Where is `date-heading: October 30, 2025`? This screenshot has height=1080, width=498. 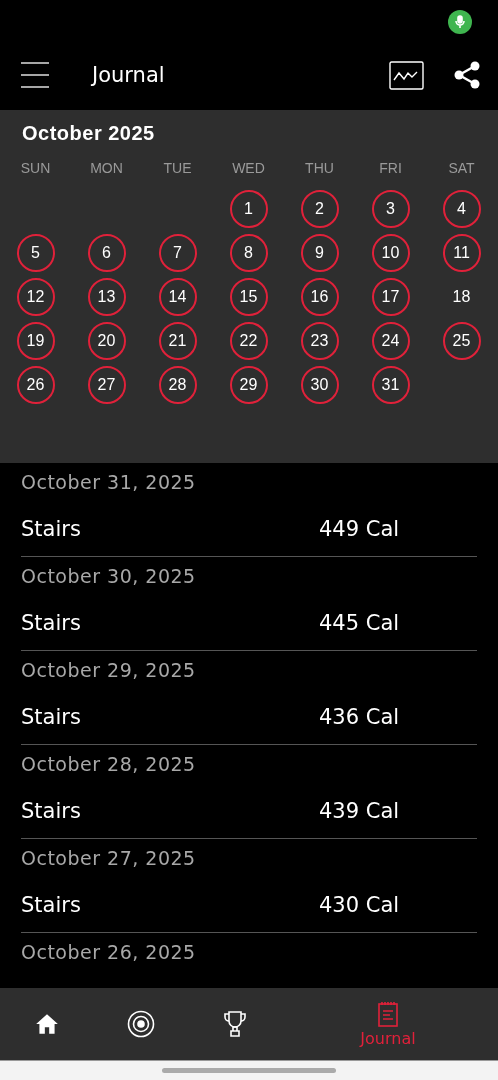
date-heading: October 30, 2025 is located at coordinates (109, 576).